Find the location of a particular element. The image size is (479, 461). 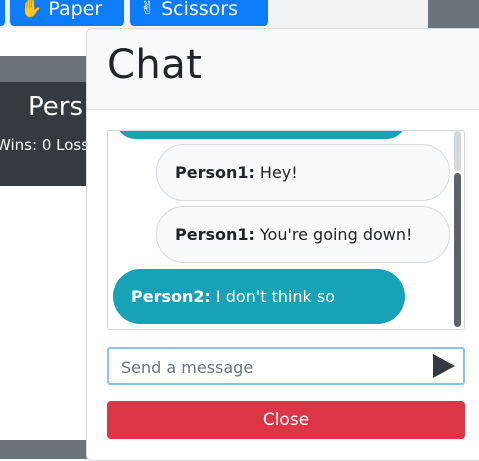

message-input-group is located at coordinates (286, 366).